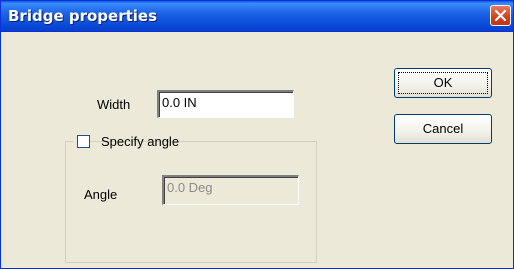 This screenshot has width=514, height=269. What do you see at coordinates (101, 194) in the screenshot?
I see `angle-label: Angle` at bounding box center [101, 194].